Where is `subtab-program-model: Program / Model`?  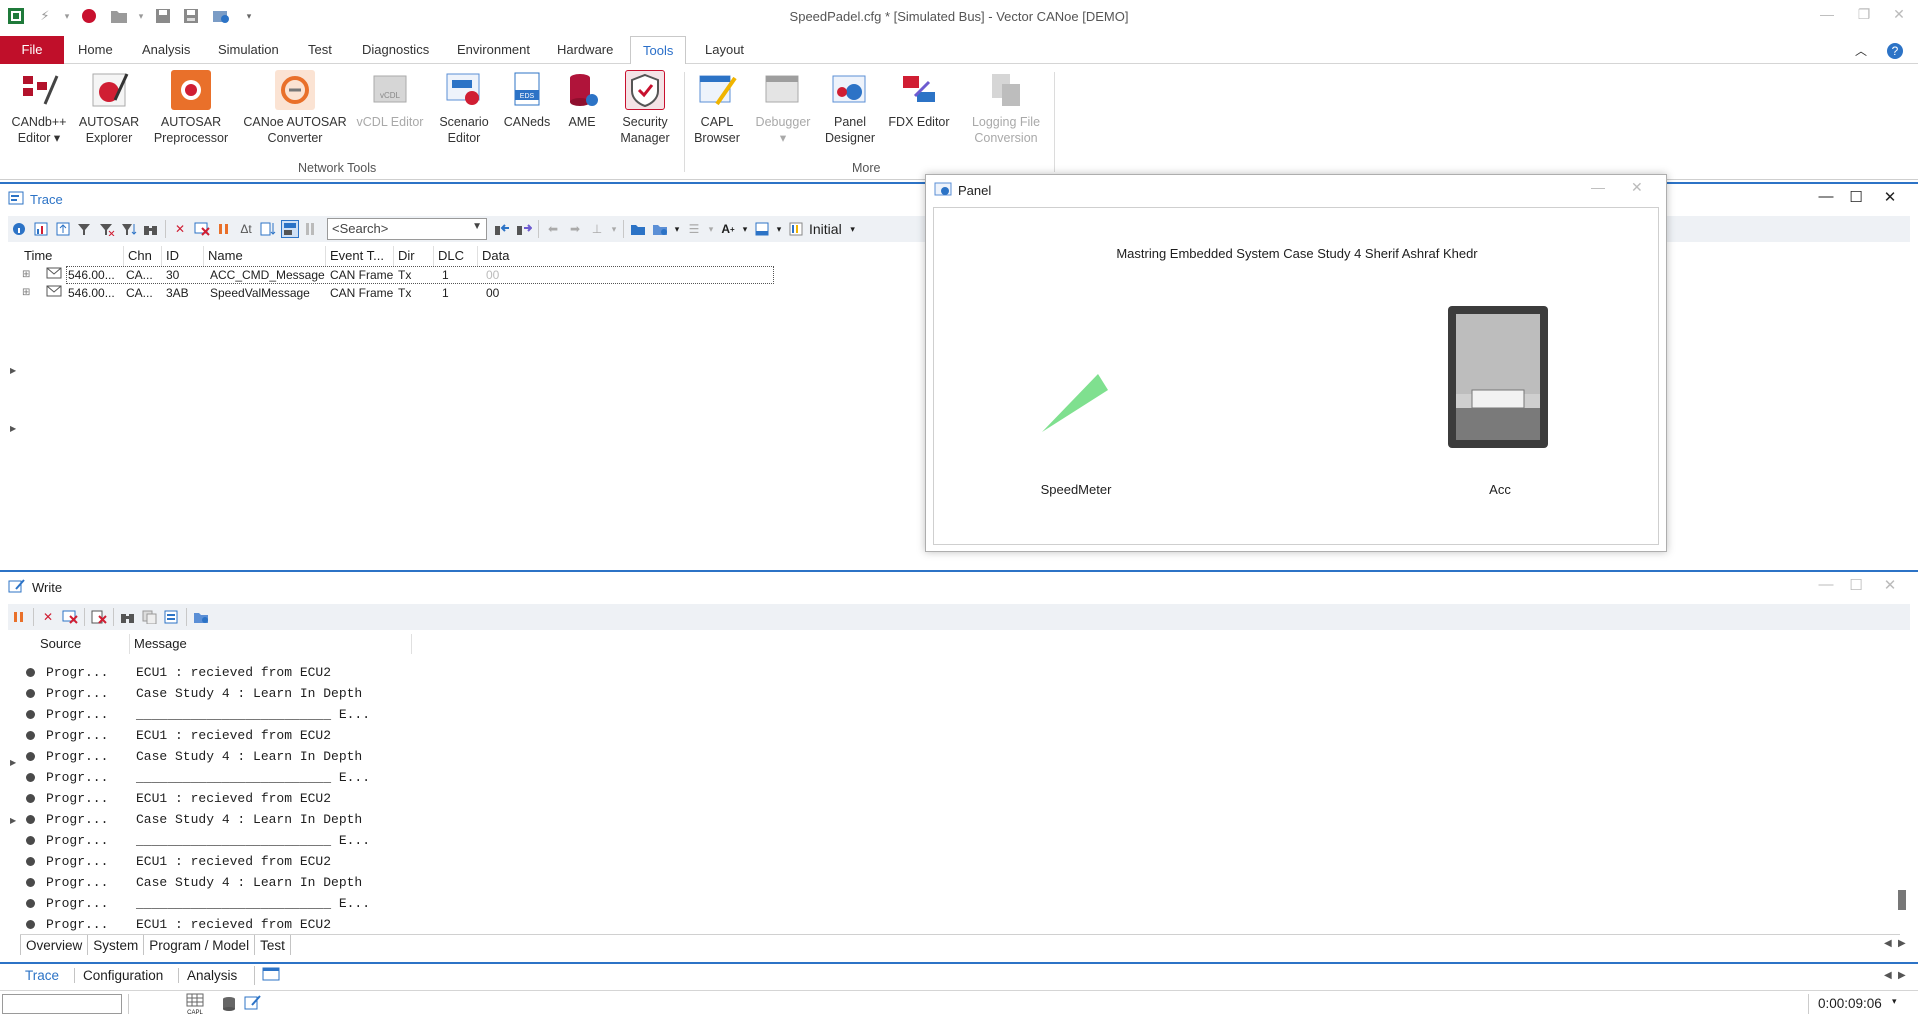
subtab-program-model: Program / Model is located at coordinates (200, 945).